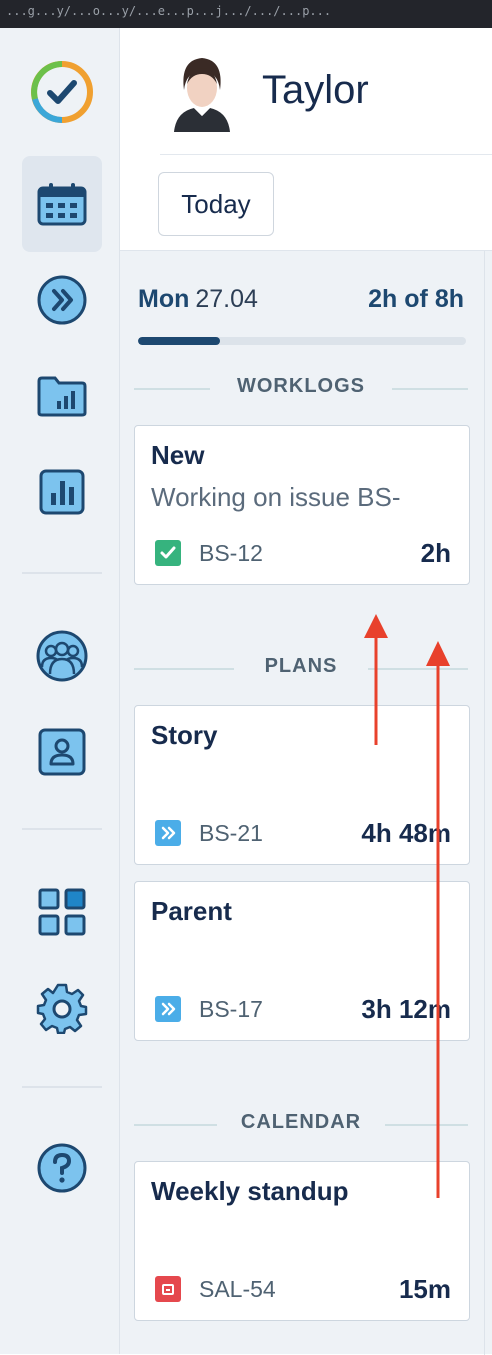  What do you see at coordinates (315, 90) in the screenshot?
I see `user-name: Taylor` at bounding box center [315, 90].